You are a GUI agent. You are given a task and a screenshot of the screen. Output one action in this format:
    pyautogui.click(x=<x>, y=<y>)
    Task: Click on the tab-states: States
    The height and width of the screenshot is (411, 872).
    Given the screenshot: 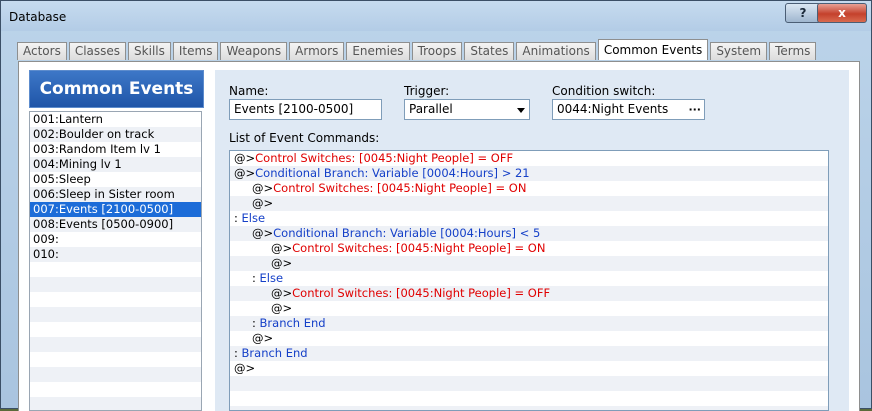 What is the action you would take?
    pyautogui.click(x=489, y=51)
    